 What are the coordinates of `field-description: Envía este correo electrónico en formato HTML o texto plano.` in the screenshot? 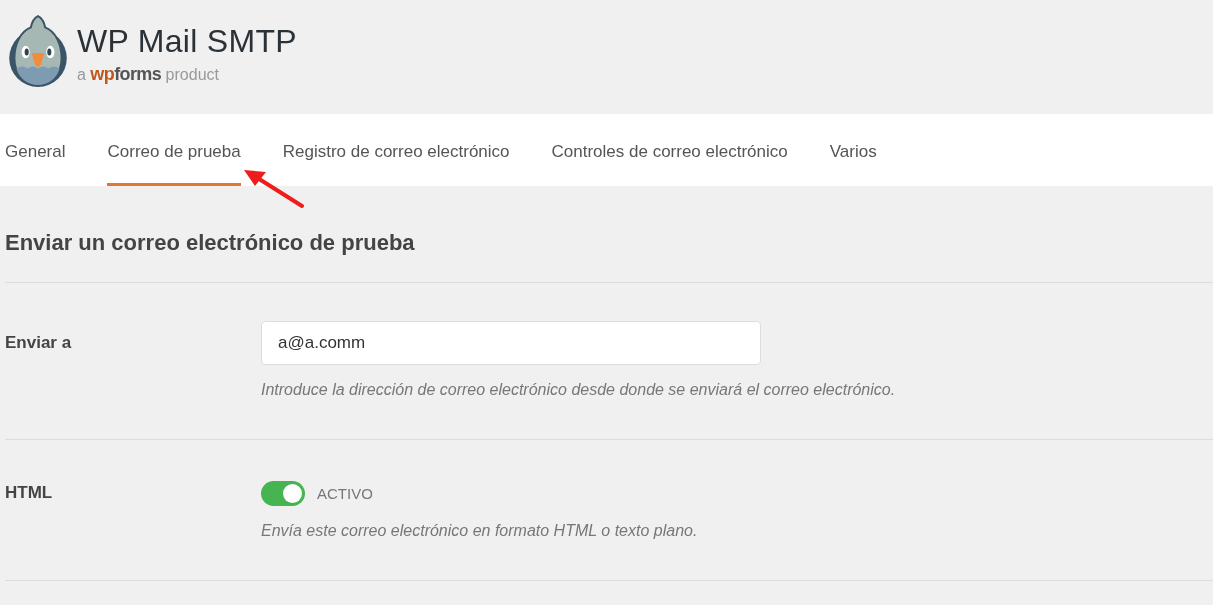 It's located at (479, 531).